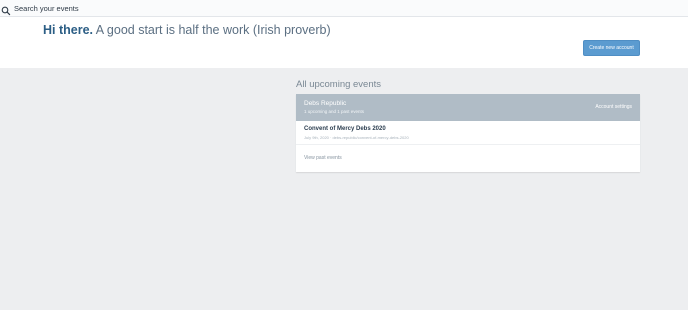 The width and height of the screenshot is (688, 310). Describe the element at coordinates (339, 84) in the screenshot. I see `events-heading: All upcoming events` at that location.